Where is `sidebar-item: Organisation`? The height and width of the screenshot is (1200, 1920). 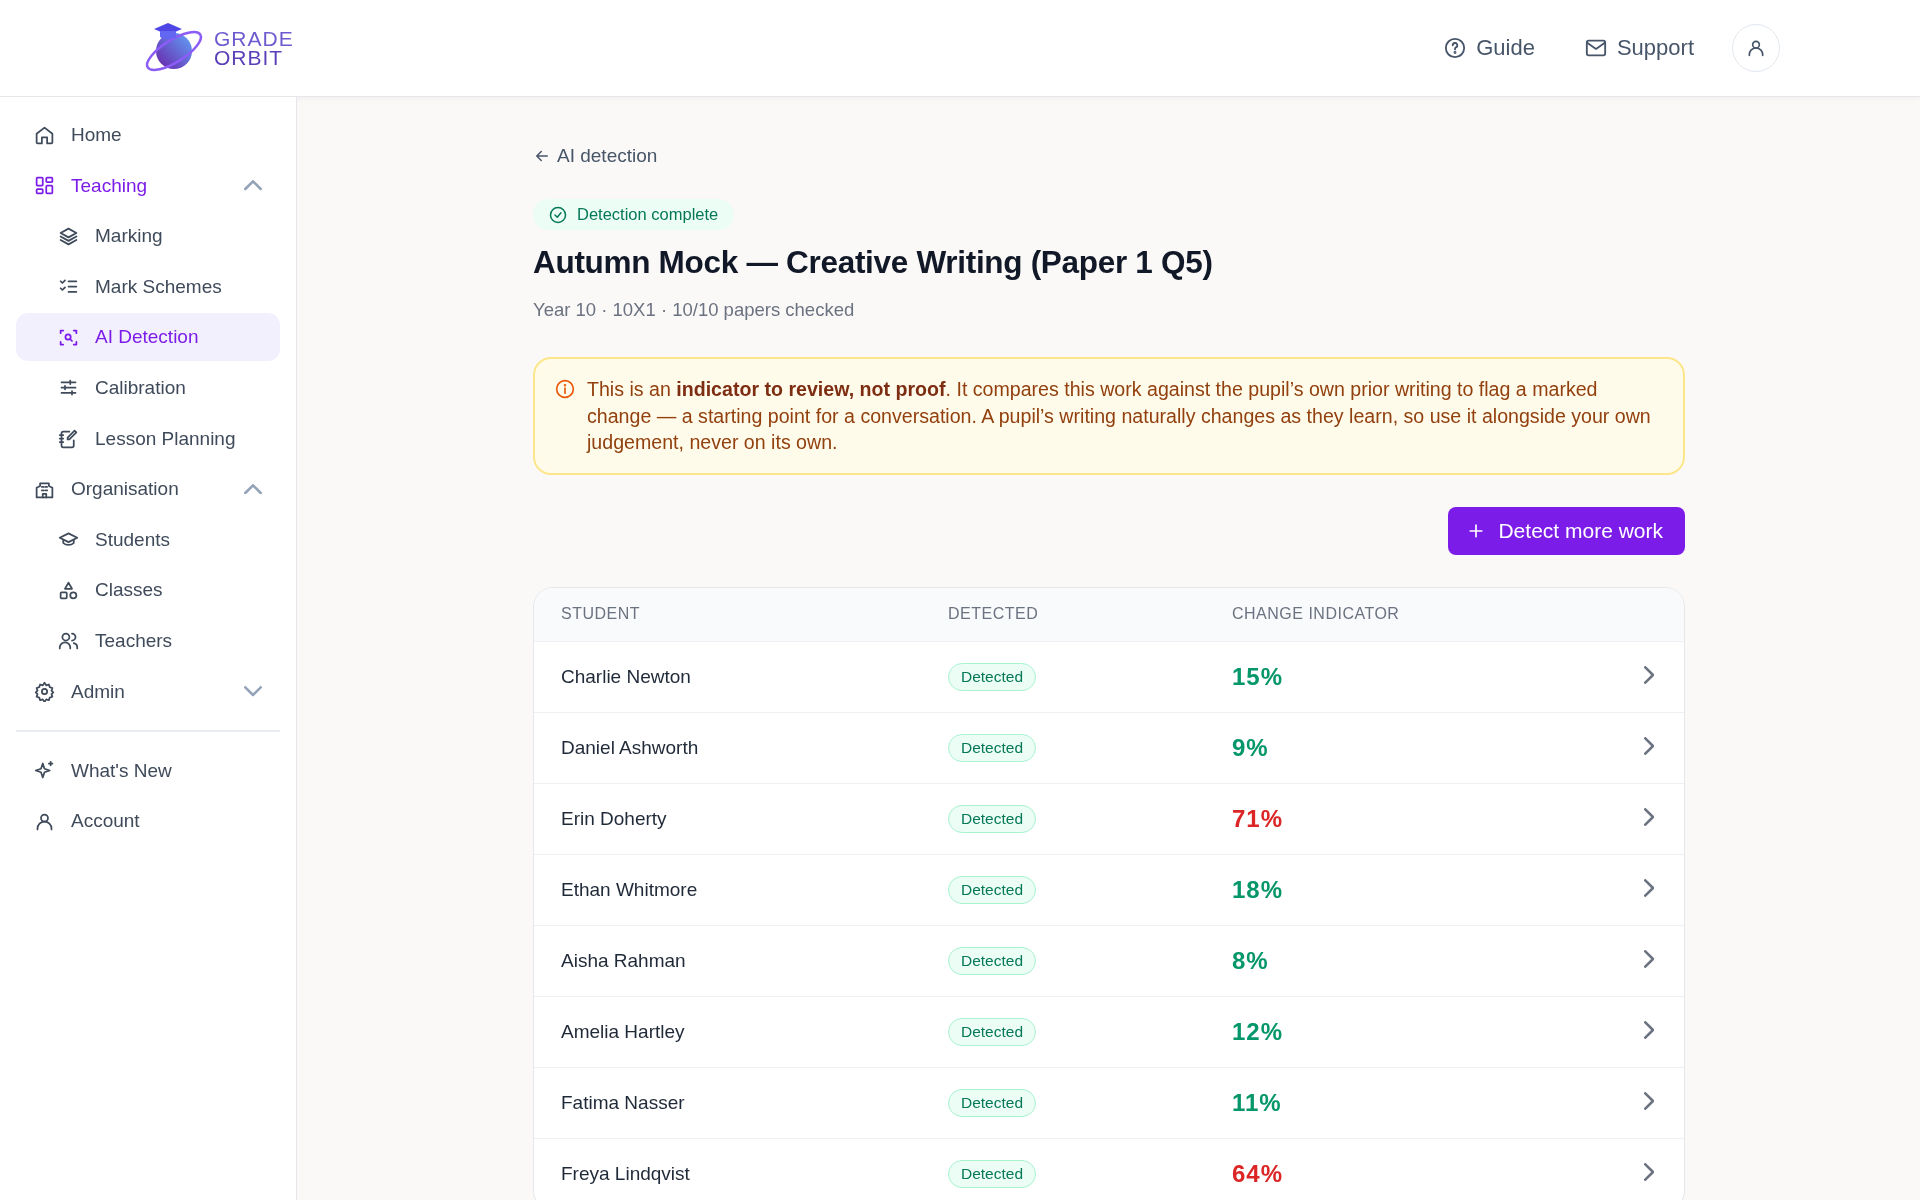
sidebar-item: Organisation is located at coordinates (148, 489).